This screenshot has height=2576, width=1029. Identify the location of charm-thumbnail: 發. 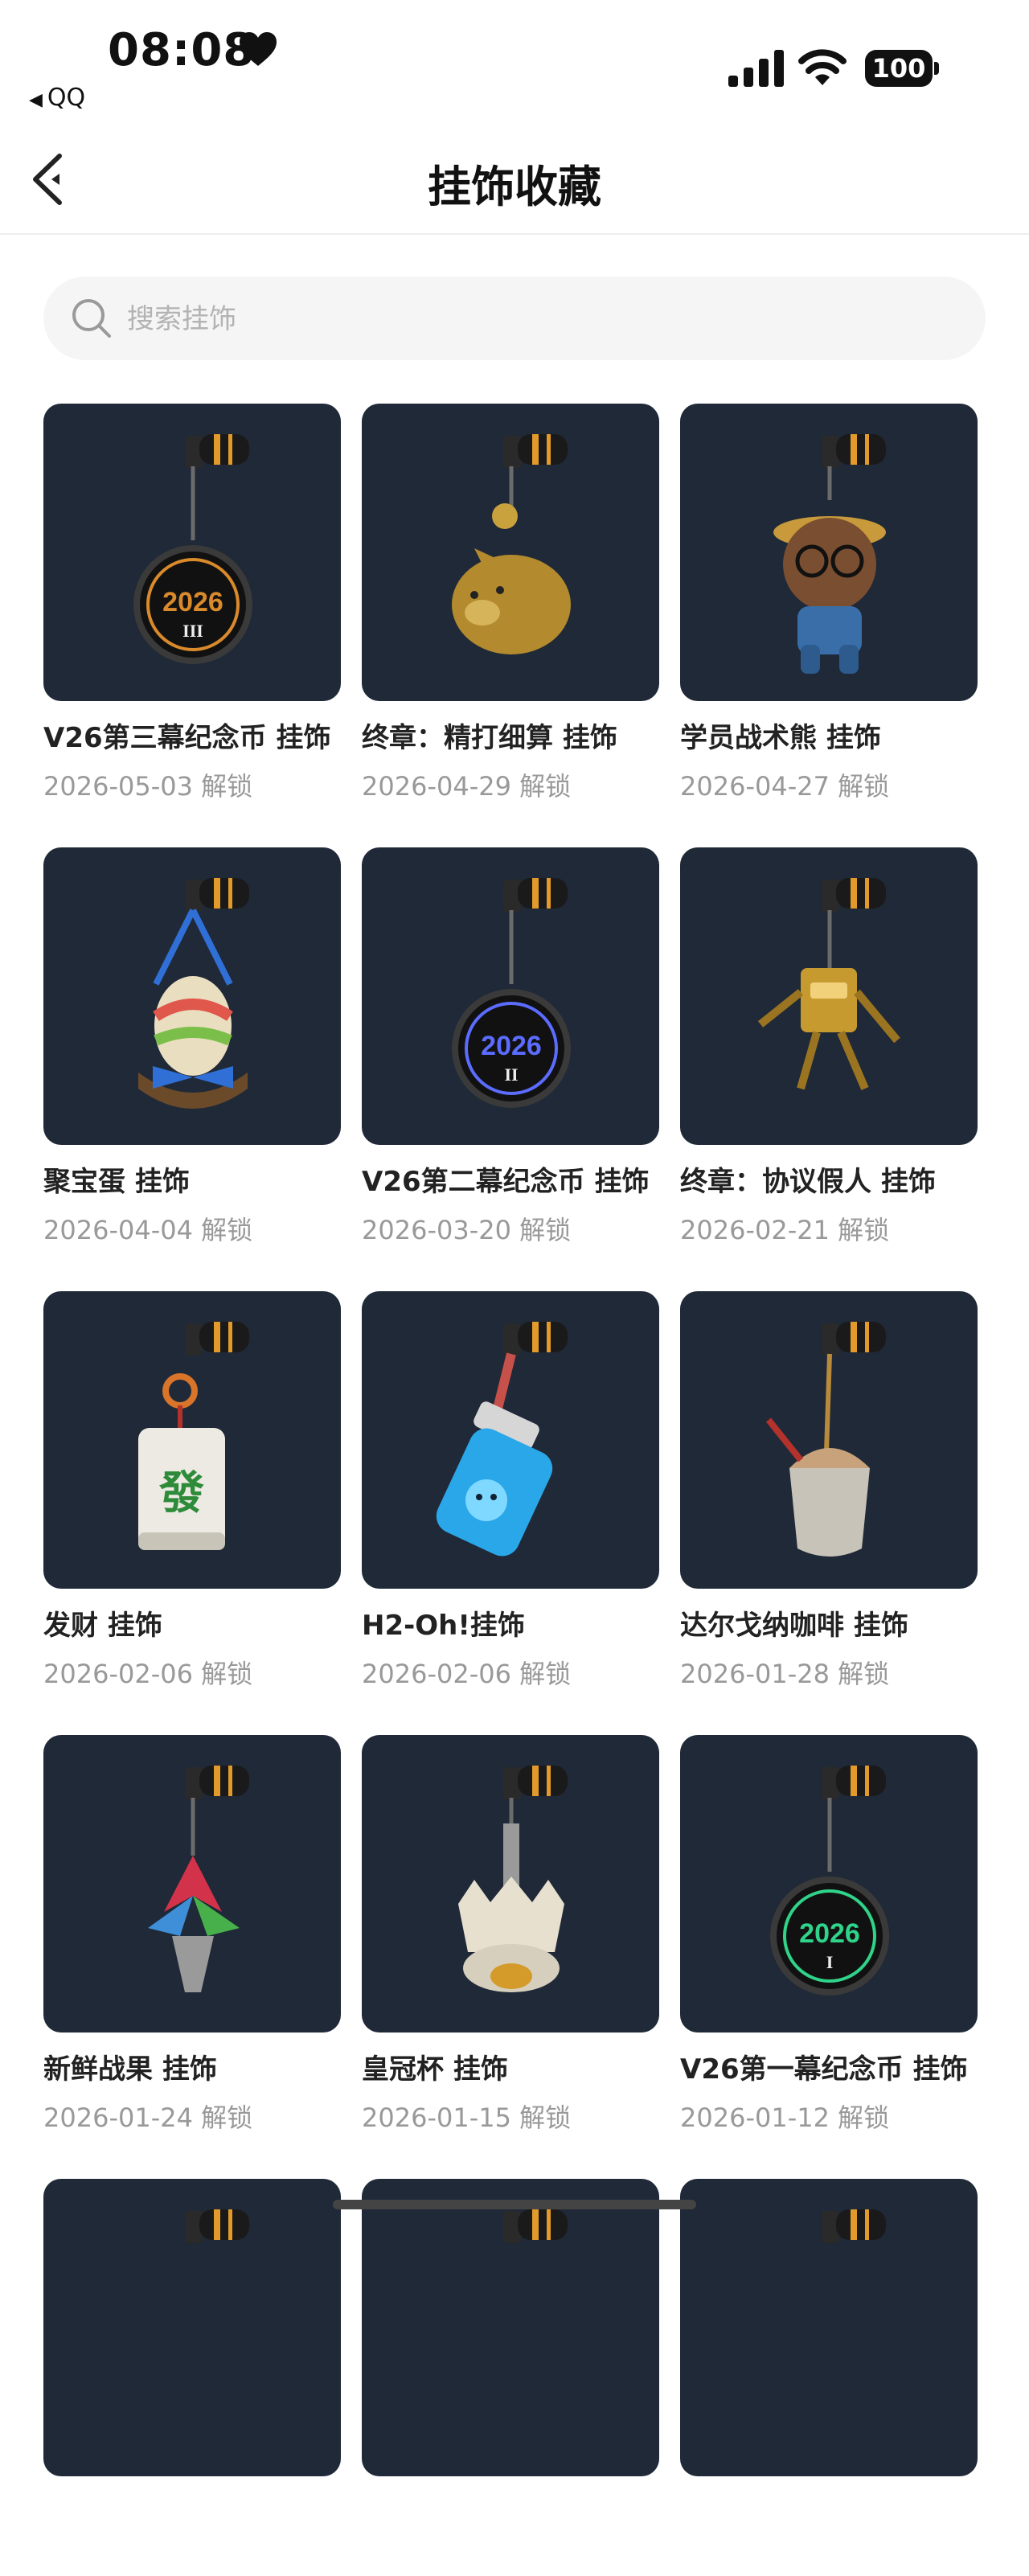
(192, 1440).